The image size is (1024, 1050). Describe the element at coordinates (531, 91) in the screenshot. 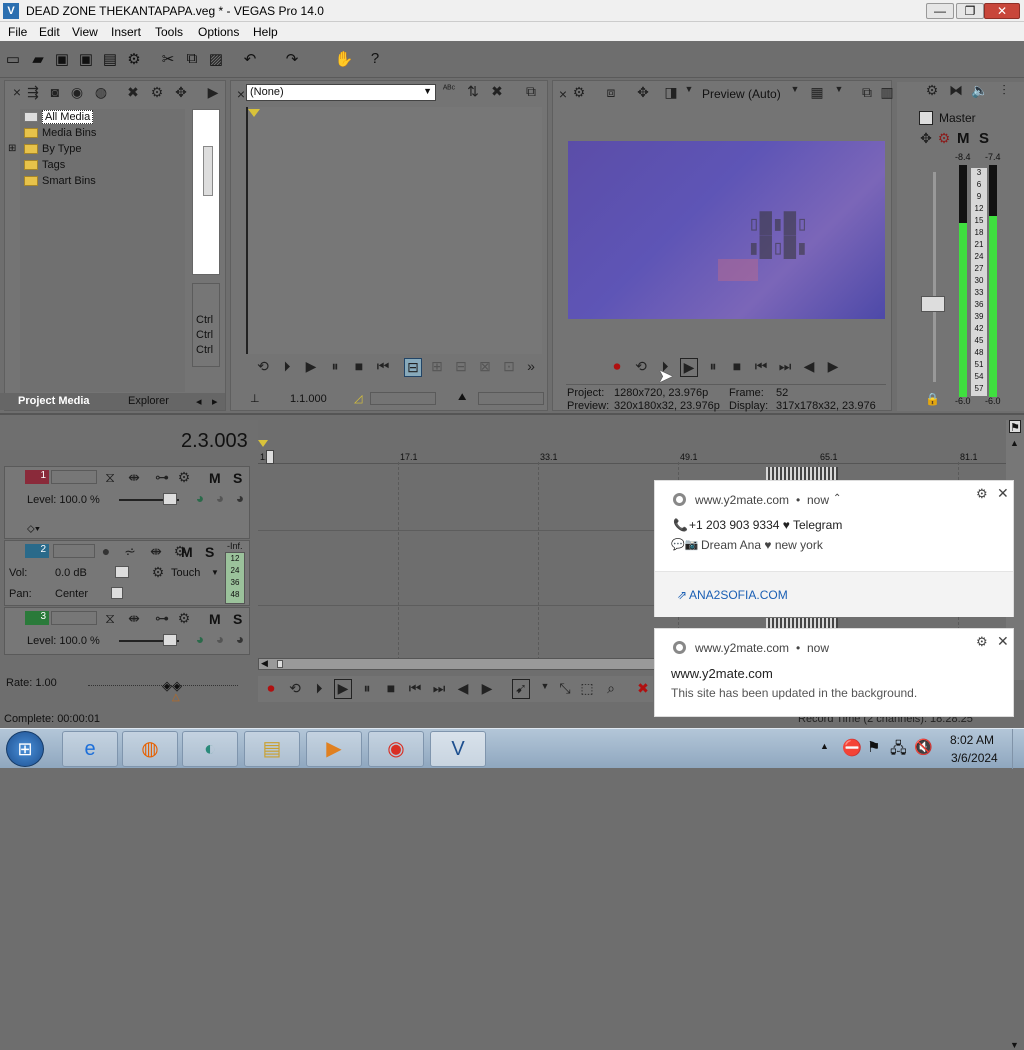

I see `window-icon: ⧉` at that location.